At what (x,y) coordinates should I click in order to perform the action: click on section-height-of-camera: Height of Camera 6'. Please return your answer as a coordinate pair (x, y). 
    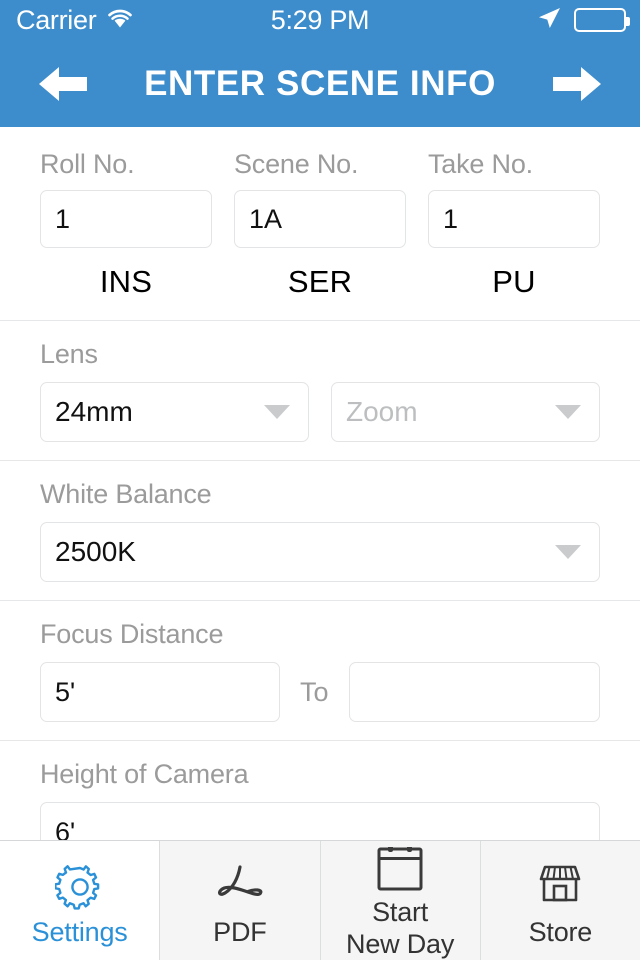
    Looking at the image, I should click on (320, 790).